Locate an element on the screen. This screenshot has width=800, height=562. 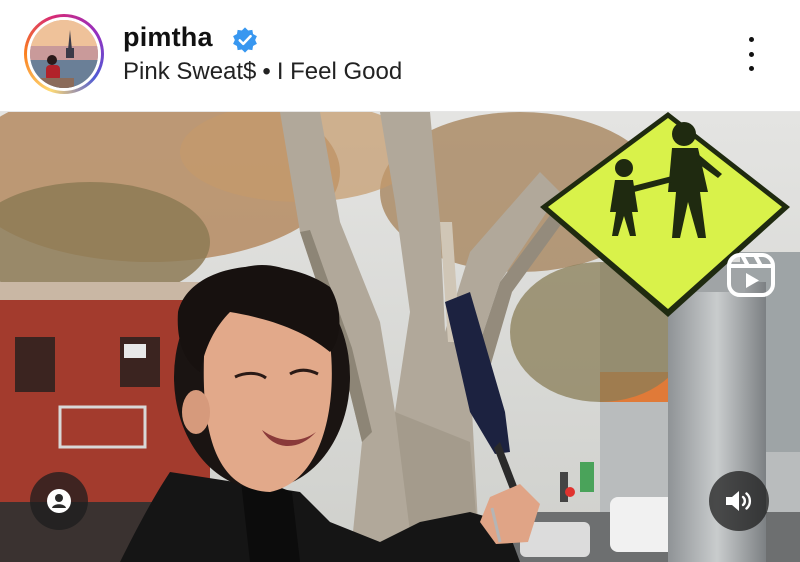
user-tags-button is located at coordinates (59, 501).